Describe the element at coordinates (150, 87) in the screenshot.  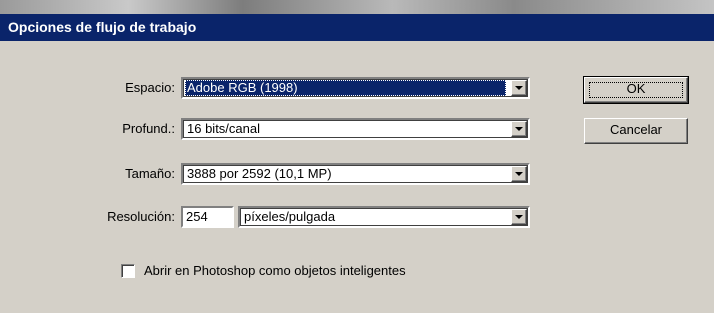
I see `espacio-label: Espacio:` at that location.